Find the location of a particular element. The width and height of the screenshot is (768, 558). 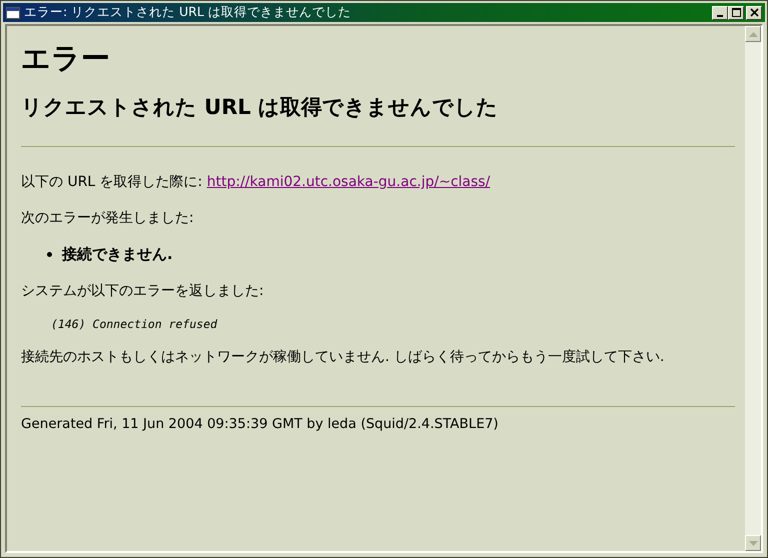

explanation-text: 接続先のホストもしくはネットワークが稼働していません. しばらく待ってからもう一度試して下さい. is located at coordinates (343, 357).